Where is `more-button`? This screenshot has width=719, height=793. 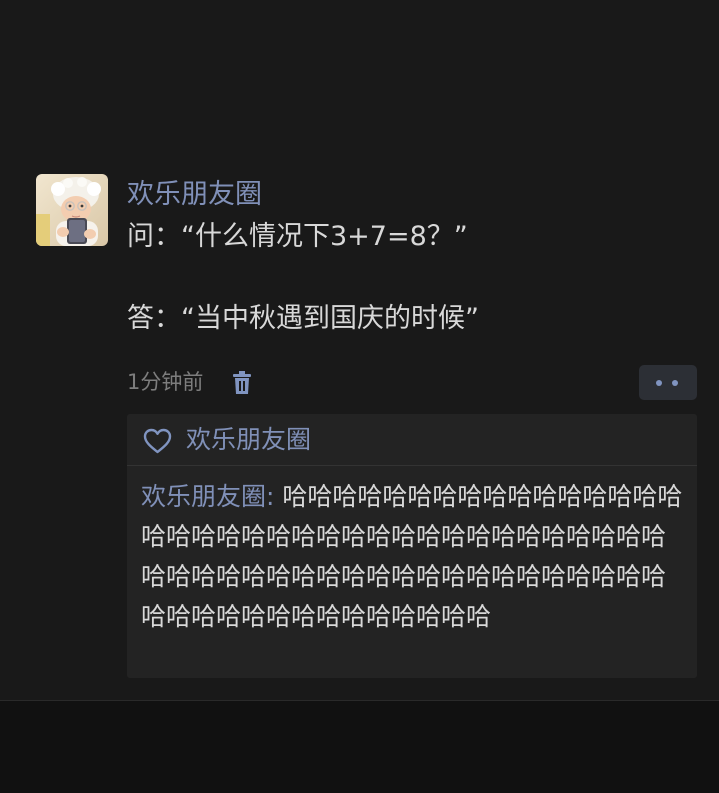 more-button is located at coordinates (668, 382).